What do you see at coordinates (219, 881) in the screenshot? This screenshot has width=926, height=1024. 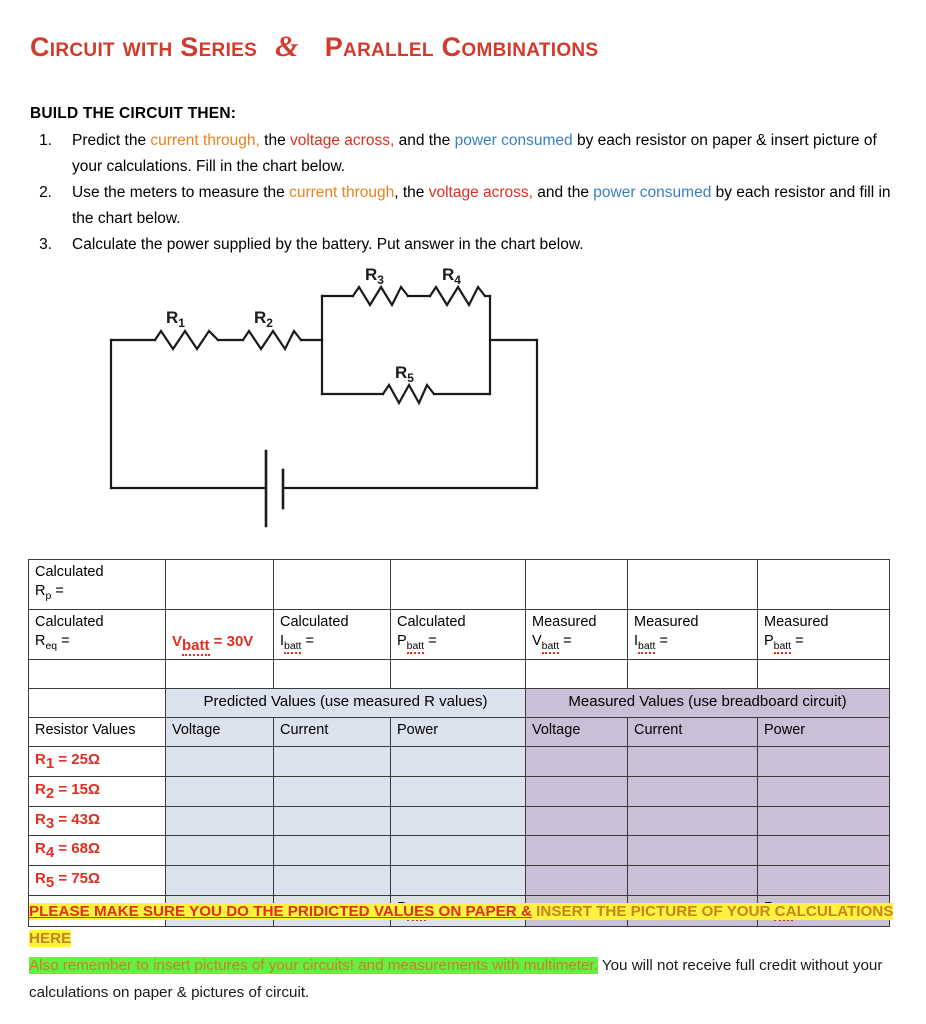 I see `cell-r5-predicted-voltage` at bounding box center [219, 881].